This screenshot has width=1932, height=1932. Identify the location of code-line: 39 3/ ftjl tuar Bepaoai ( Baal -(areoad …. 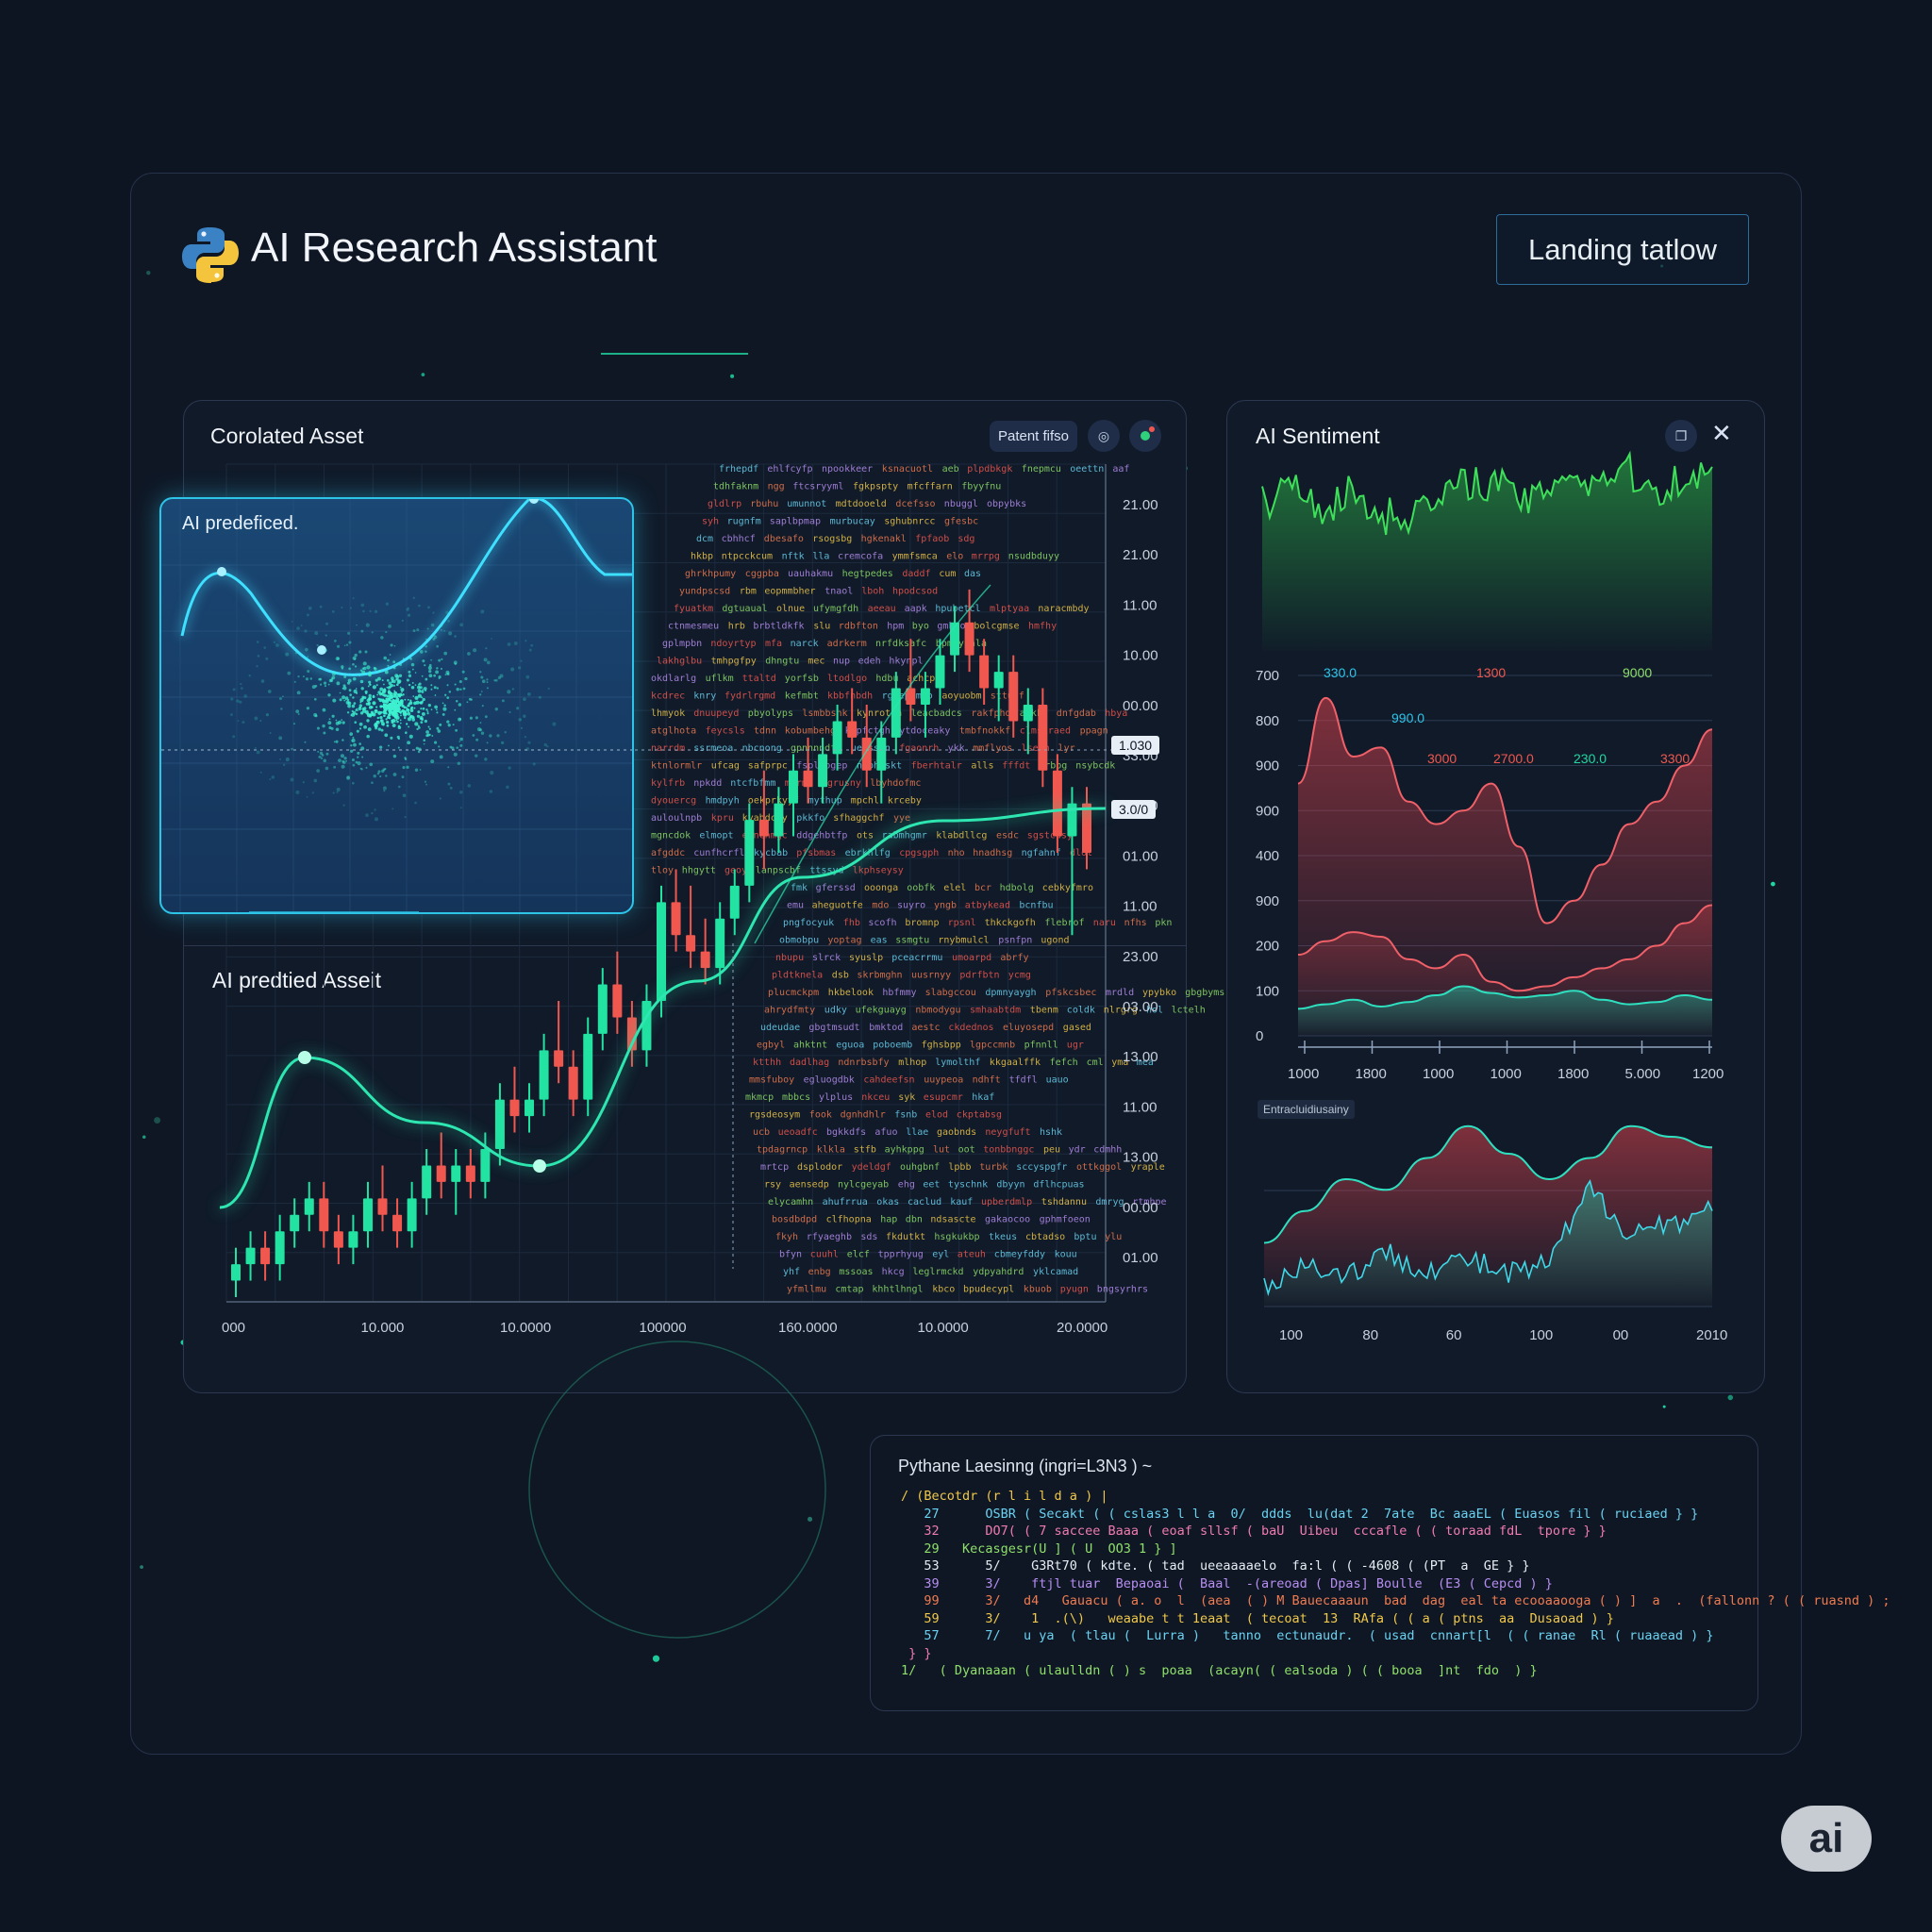
(1227, 1583).